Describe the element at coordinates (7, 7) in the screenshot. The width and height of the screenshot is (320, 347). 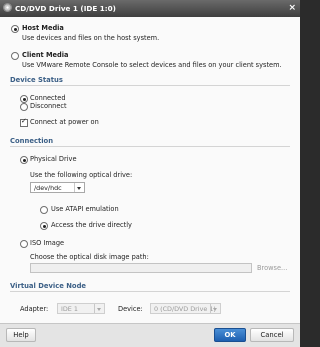
I see `cd-drive-icon` at that location.